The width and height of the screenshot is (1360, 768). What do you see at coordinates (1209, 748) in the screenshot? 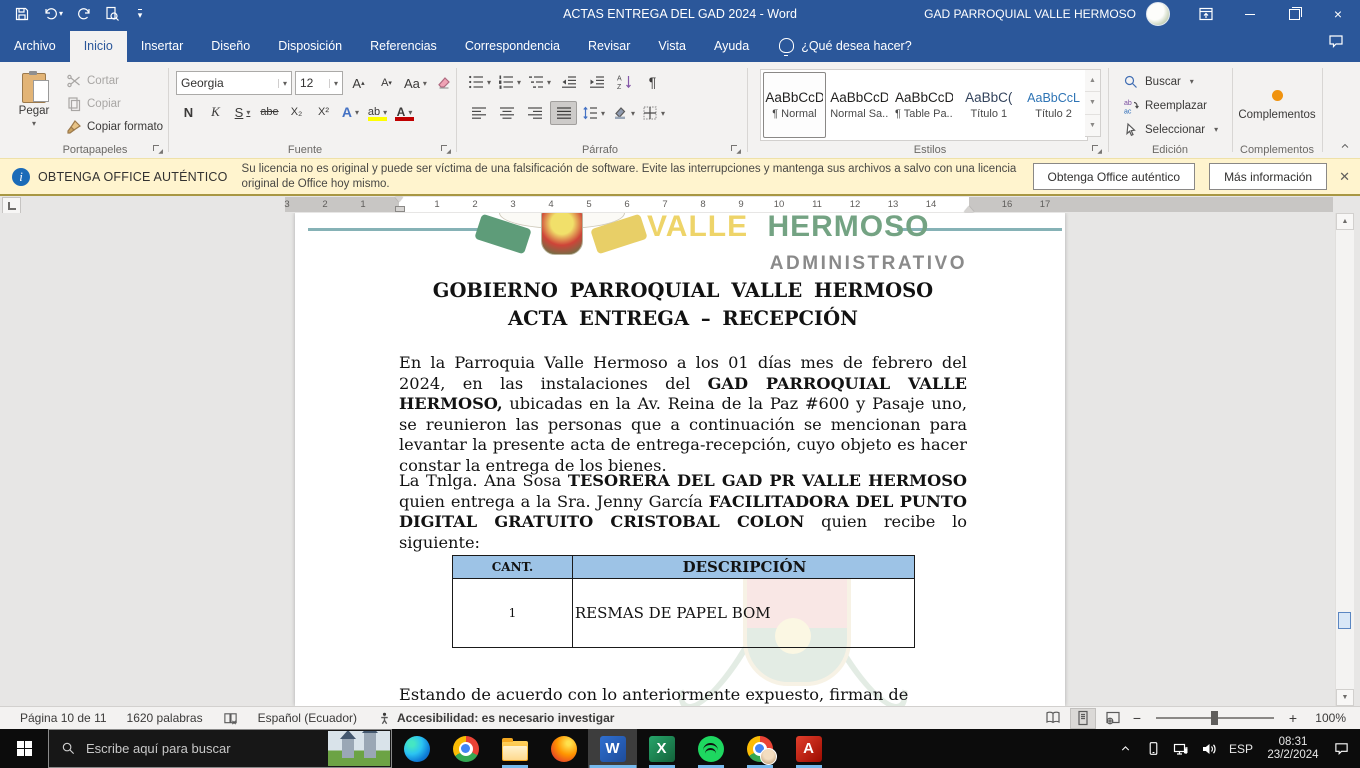
I see `volume-icon` at bounding box center [1209, 748].